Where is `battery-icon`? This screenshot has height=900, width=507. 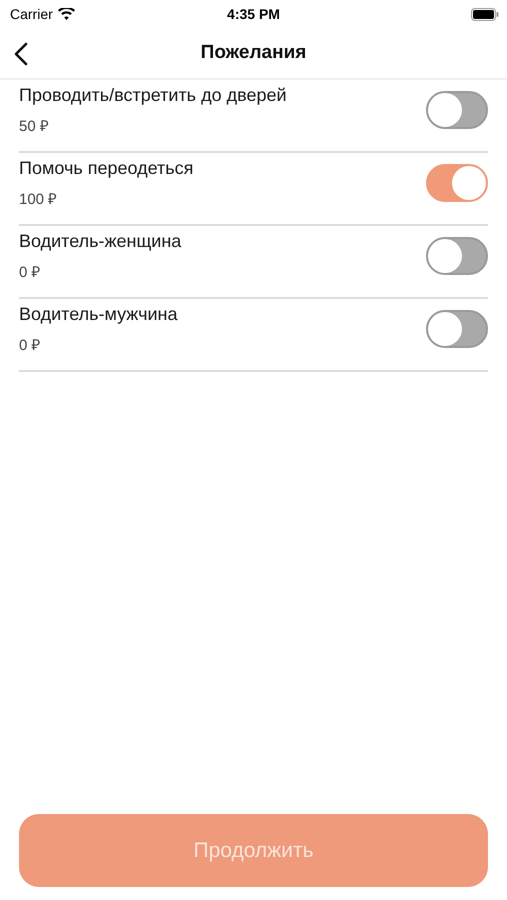 battery-icon is located at coordinates (485, 14).